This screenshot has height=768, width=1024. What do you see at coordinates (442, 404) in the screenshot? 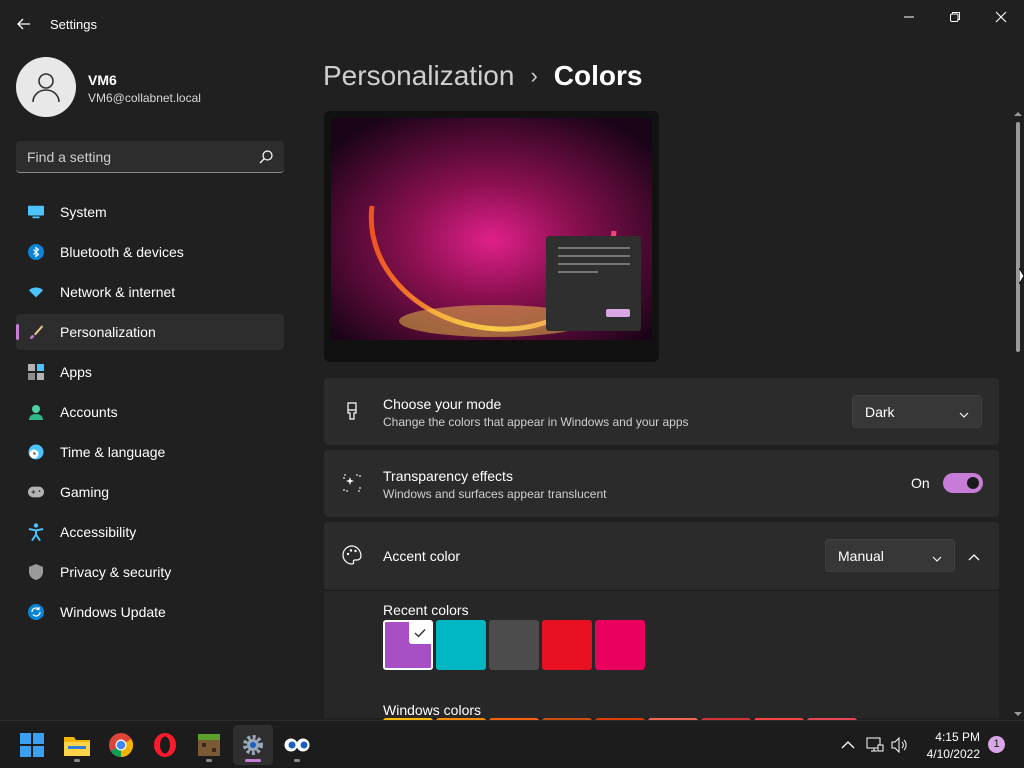
I see `mode-title: Choose your mode` at bounding box center [442, 404].